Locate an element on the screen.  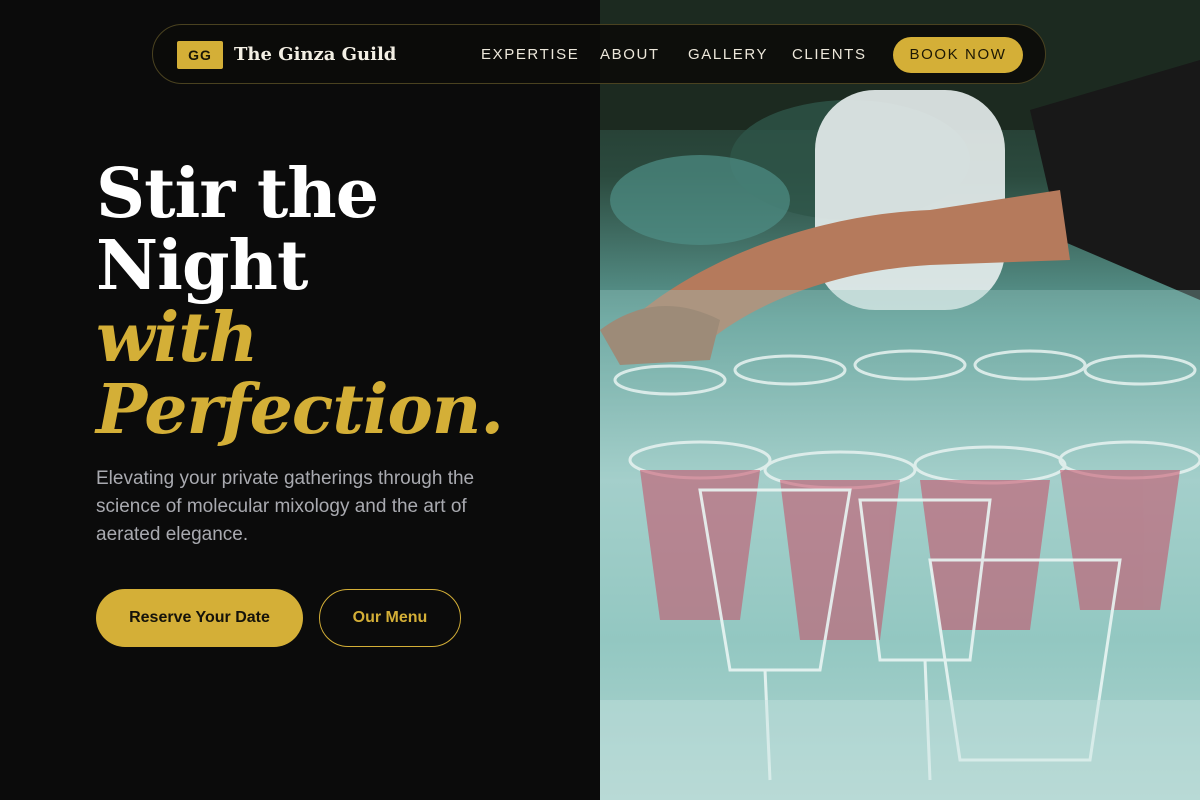
nav-link-clients: CLIENTS is located at coordinates (829, 55).